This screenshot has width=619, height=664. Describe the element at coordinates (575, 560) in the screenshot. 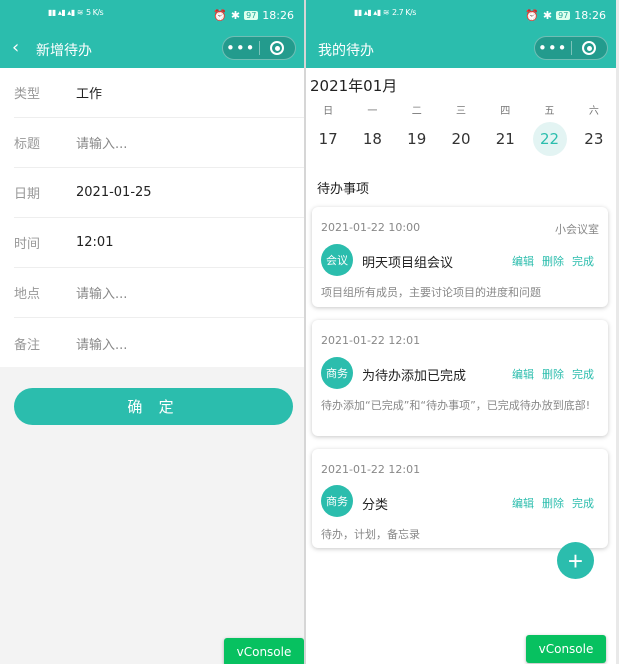

I see `plus-icon: +` at that location.